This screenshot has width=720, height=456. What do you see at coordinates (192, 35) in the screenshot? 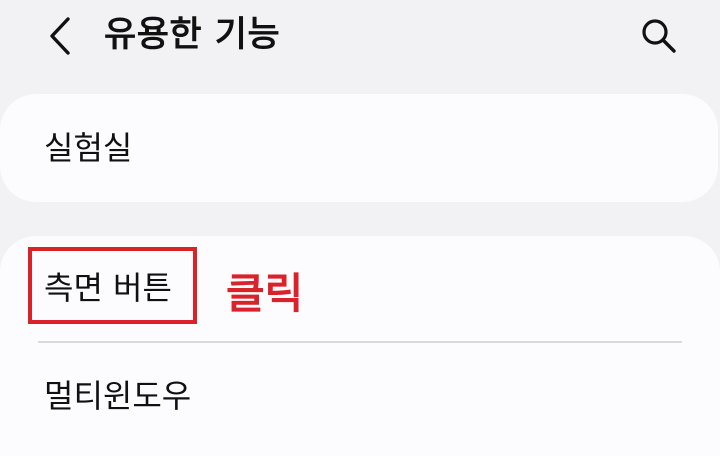
I see `page-title: 유용한 기능` at bounding box center [192, 35].